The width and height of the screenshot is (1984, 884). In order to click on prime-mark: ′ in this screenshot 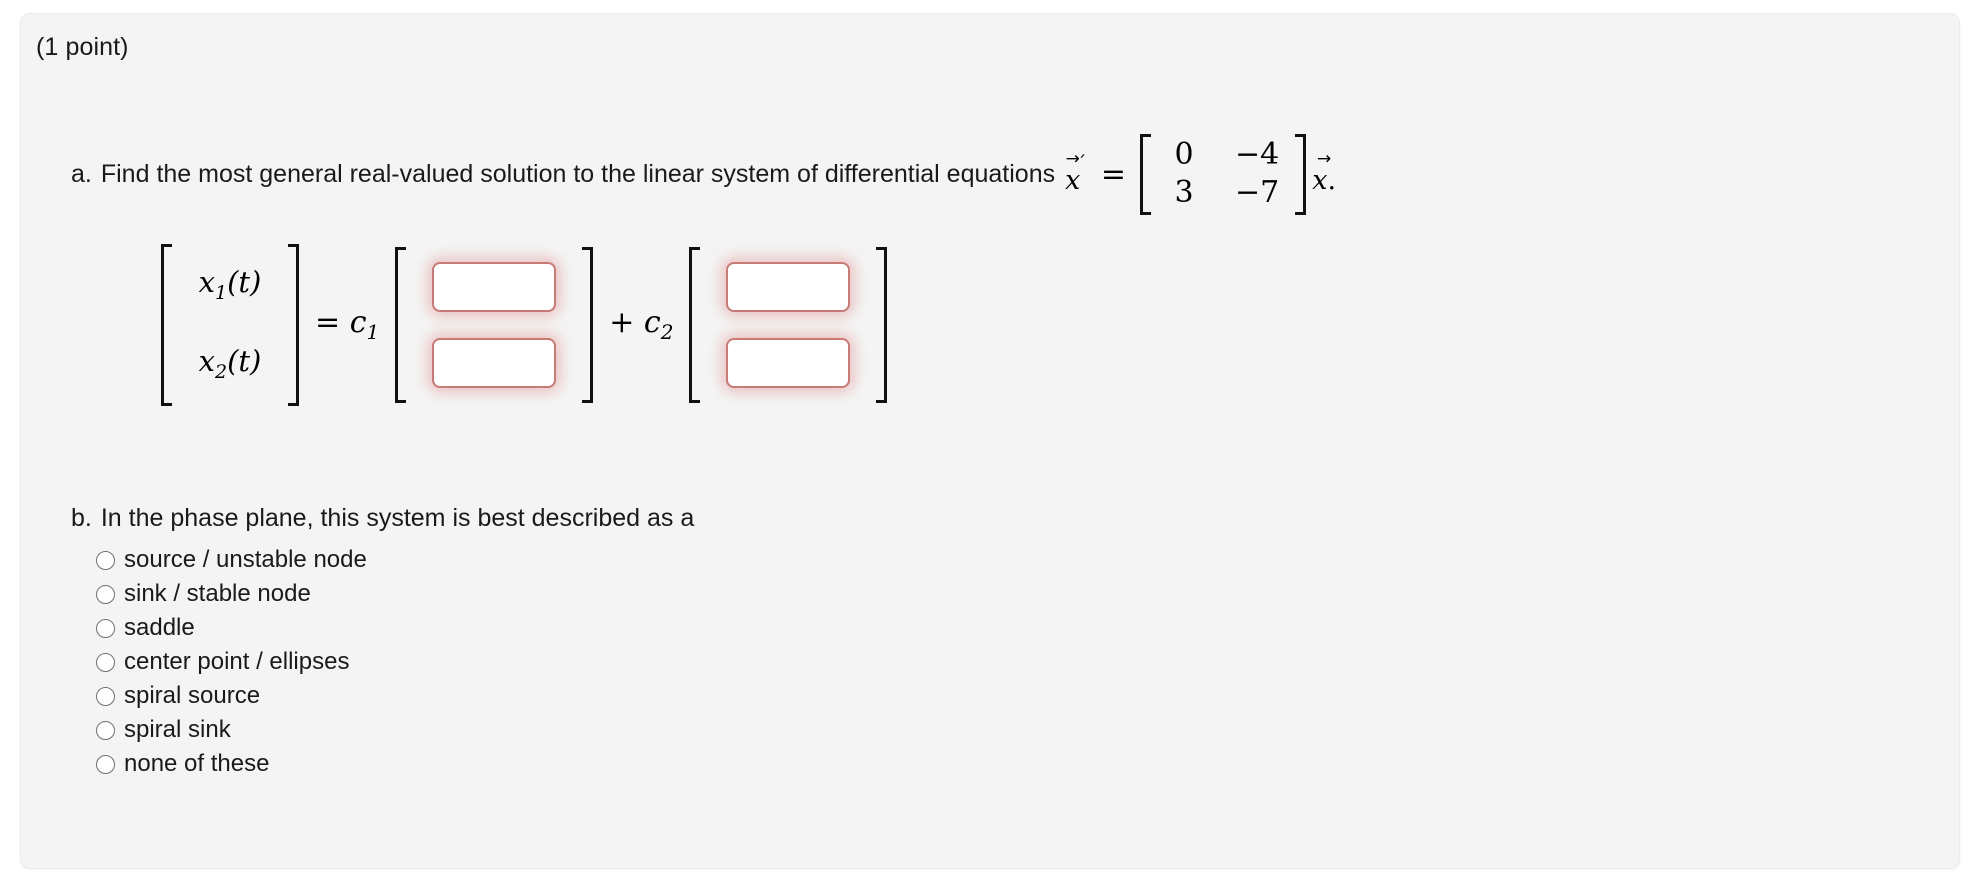, I will do `click(1082, 162)`.